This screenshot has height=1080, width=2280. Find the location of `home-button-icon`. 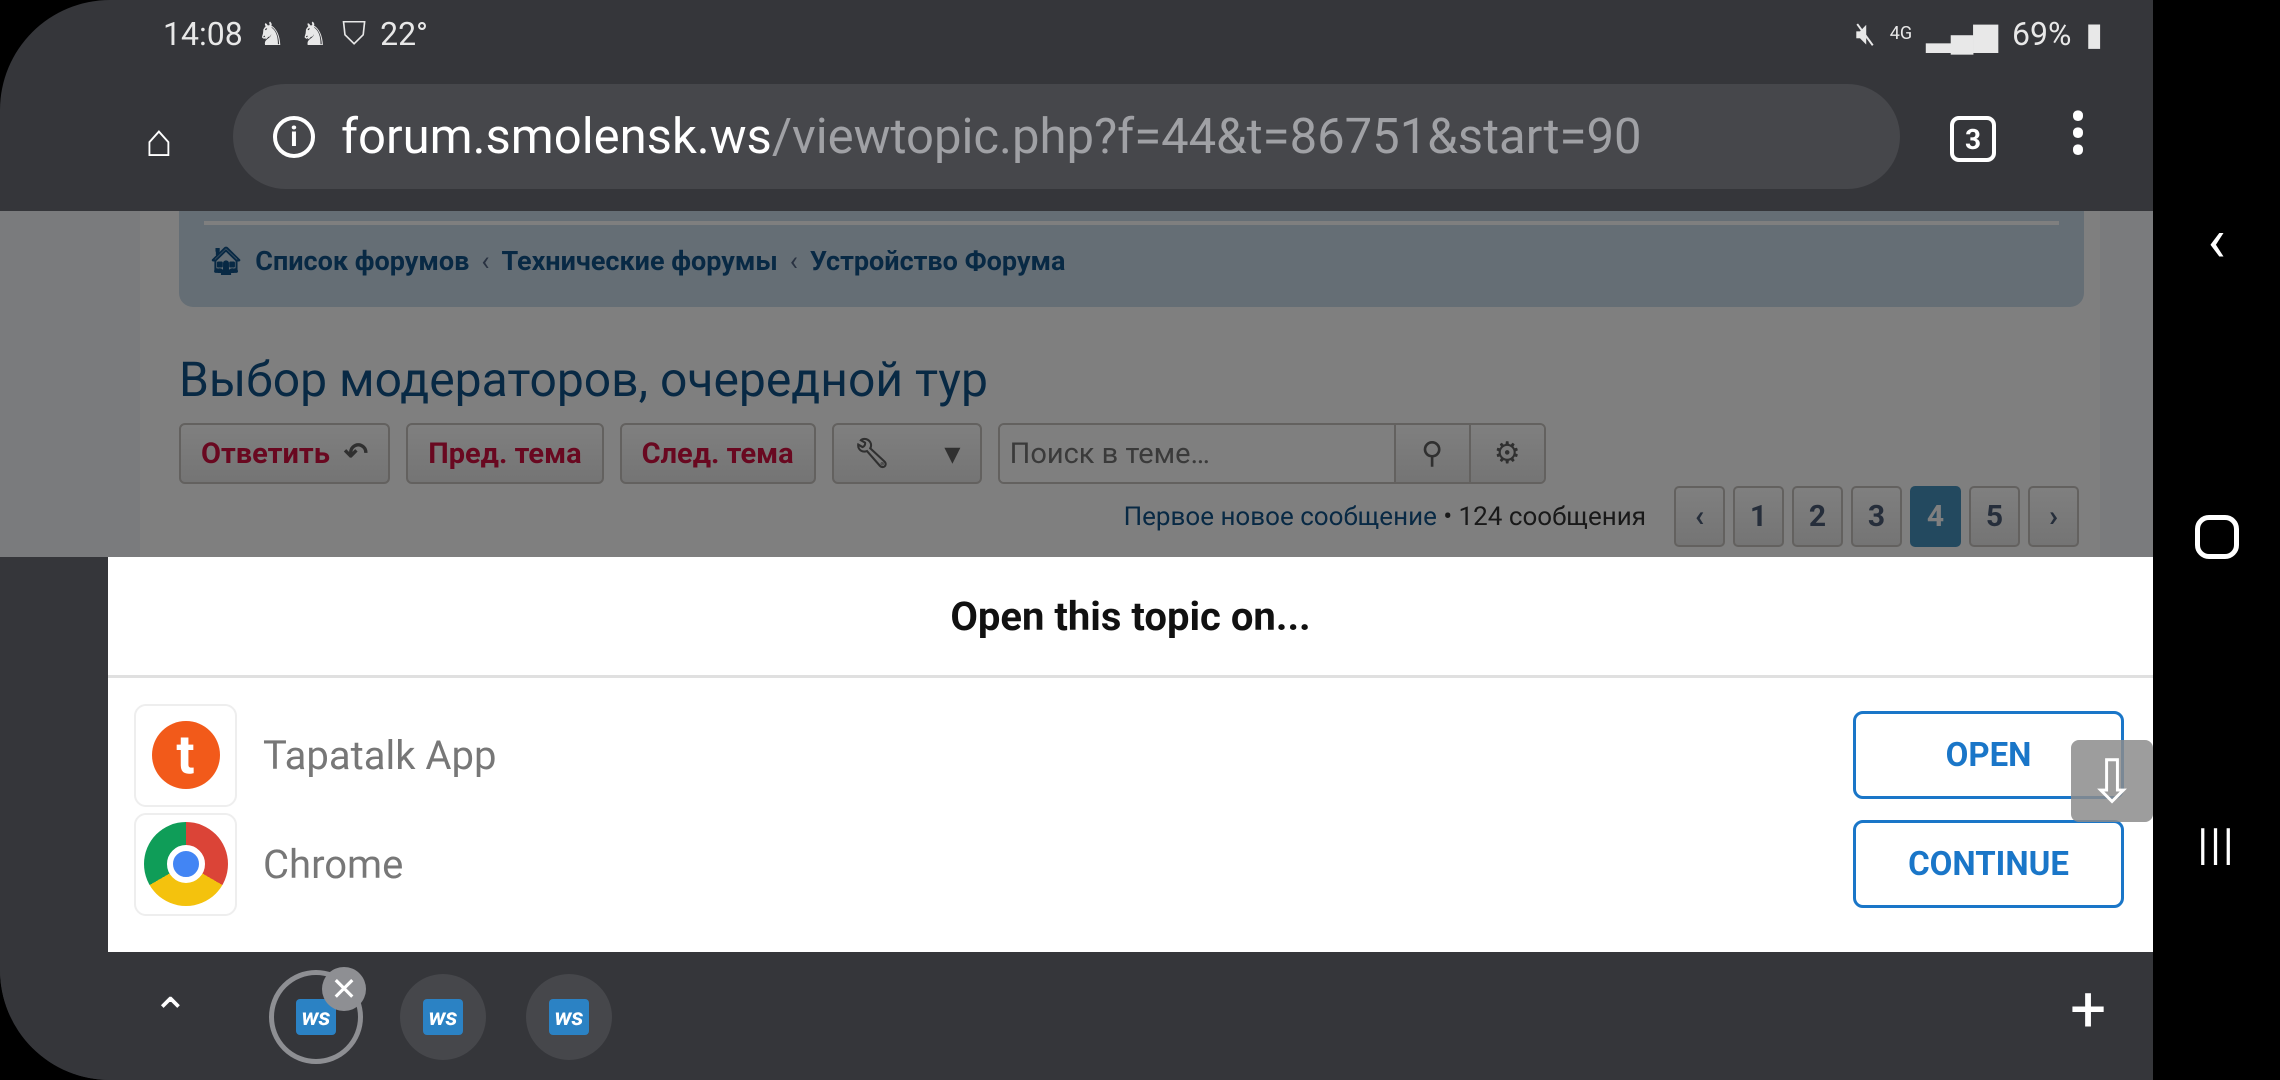

home-button-icon is located at coordinates (2216, 539).